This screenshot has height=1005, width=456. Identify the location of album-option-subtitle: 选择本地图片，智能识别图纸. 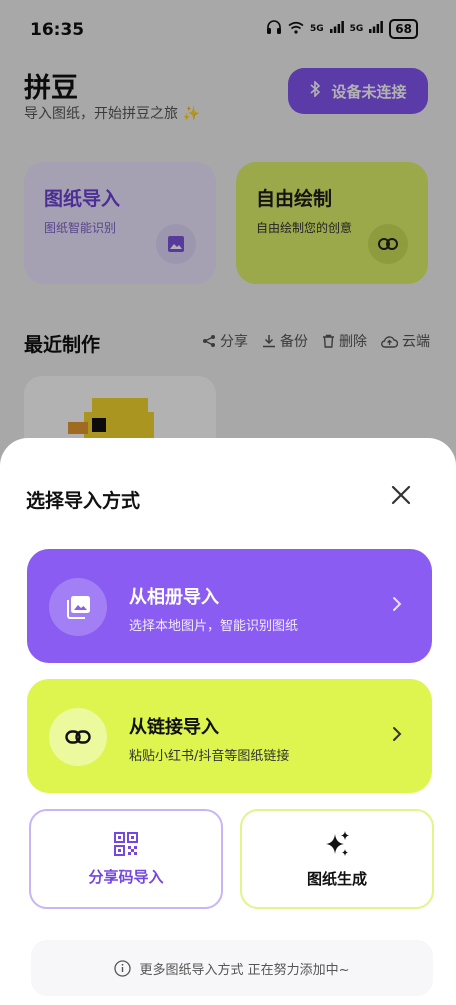
(214, 626).